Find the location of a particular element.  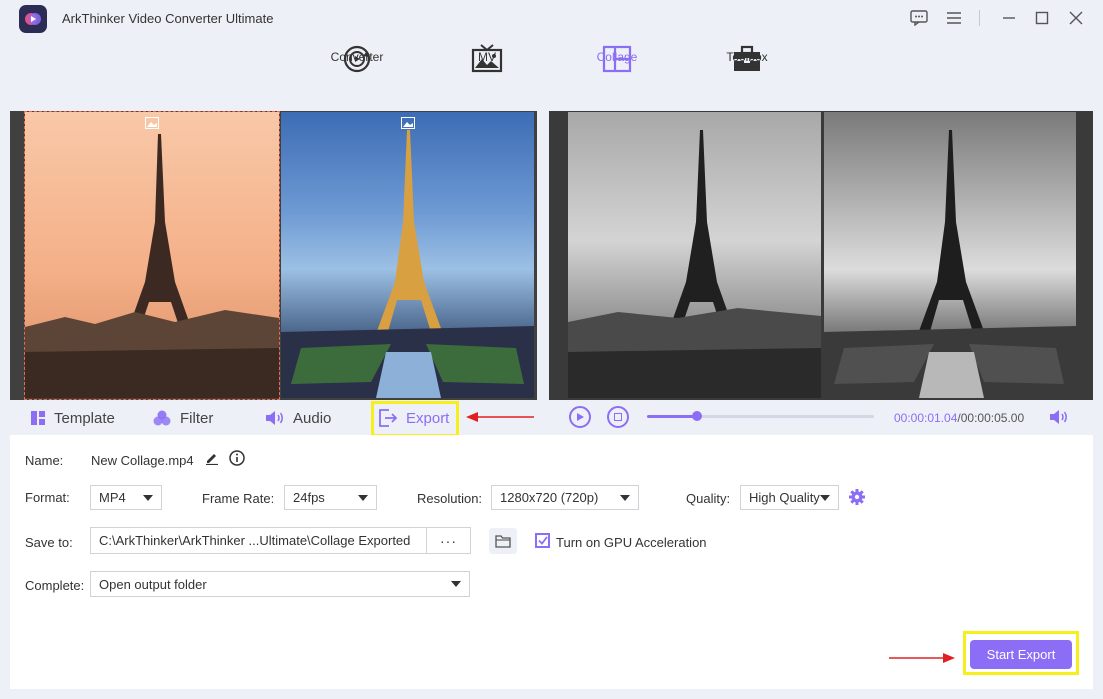

maximize-icon is located at coordinates (1042, 18).